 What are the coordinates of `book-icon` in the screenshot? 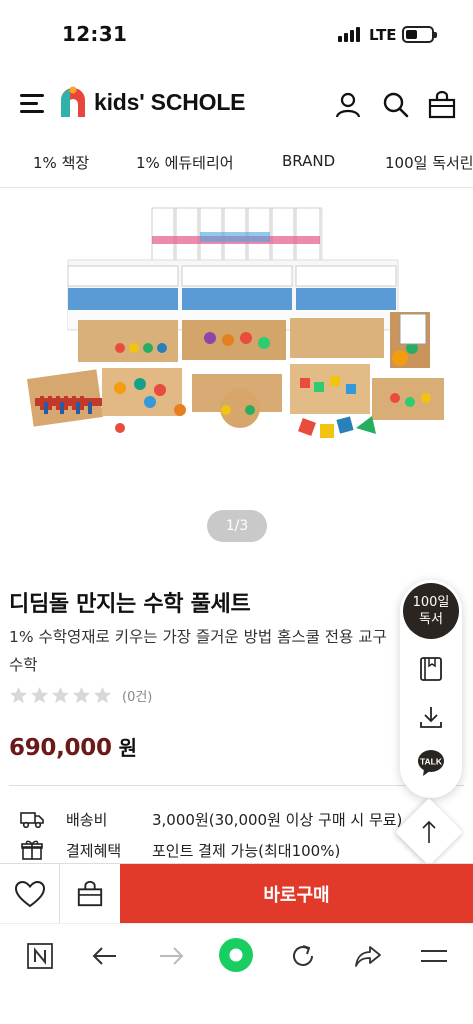 It's located at (431, 669).